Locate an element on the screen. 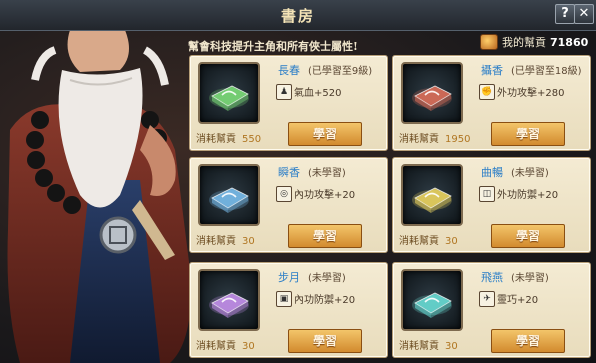 The image size is (596, 363). close-button: ✕ is located at coordinates (584, 14).